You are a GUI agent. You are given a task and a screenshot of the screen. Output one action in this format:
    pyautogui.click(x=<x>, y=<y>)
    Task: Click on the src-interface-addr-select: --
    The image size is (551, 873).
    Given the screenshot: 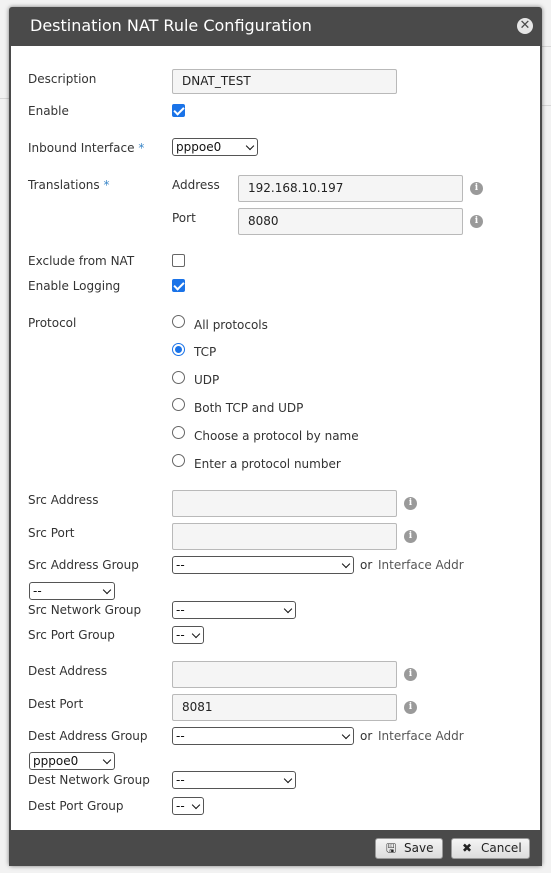 What is the action you would take?
    pyautogui.click(x=72, y=591)
    